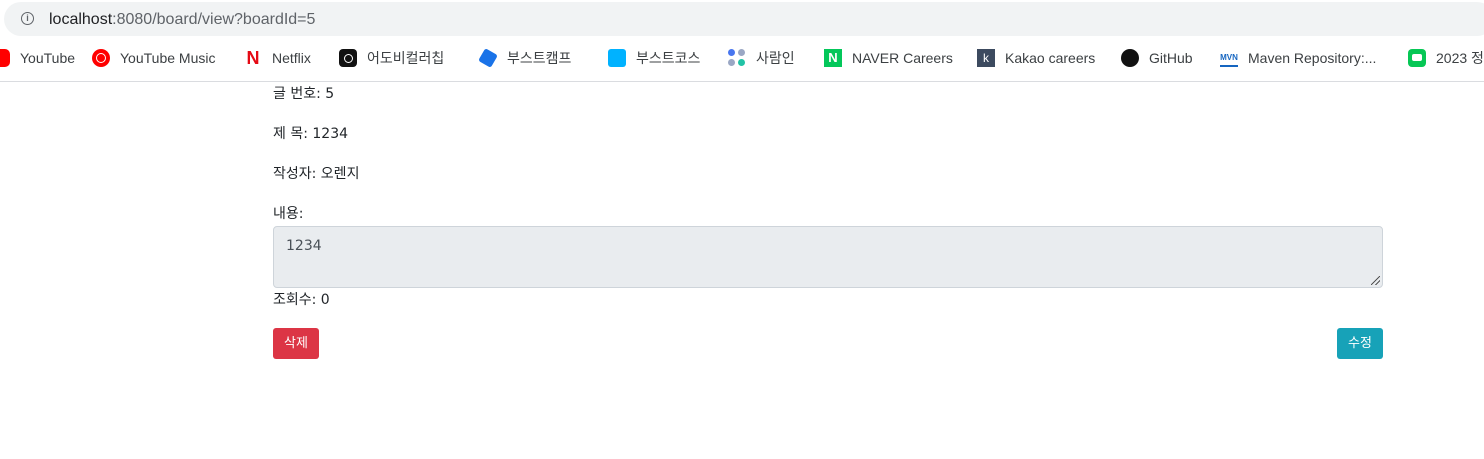 This screenshot has width=1484, height=459. What do you see at coordinates (986, 58) in the screenshot?
I see `kakao-icon: k` at bounding box center [986, 58].